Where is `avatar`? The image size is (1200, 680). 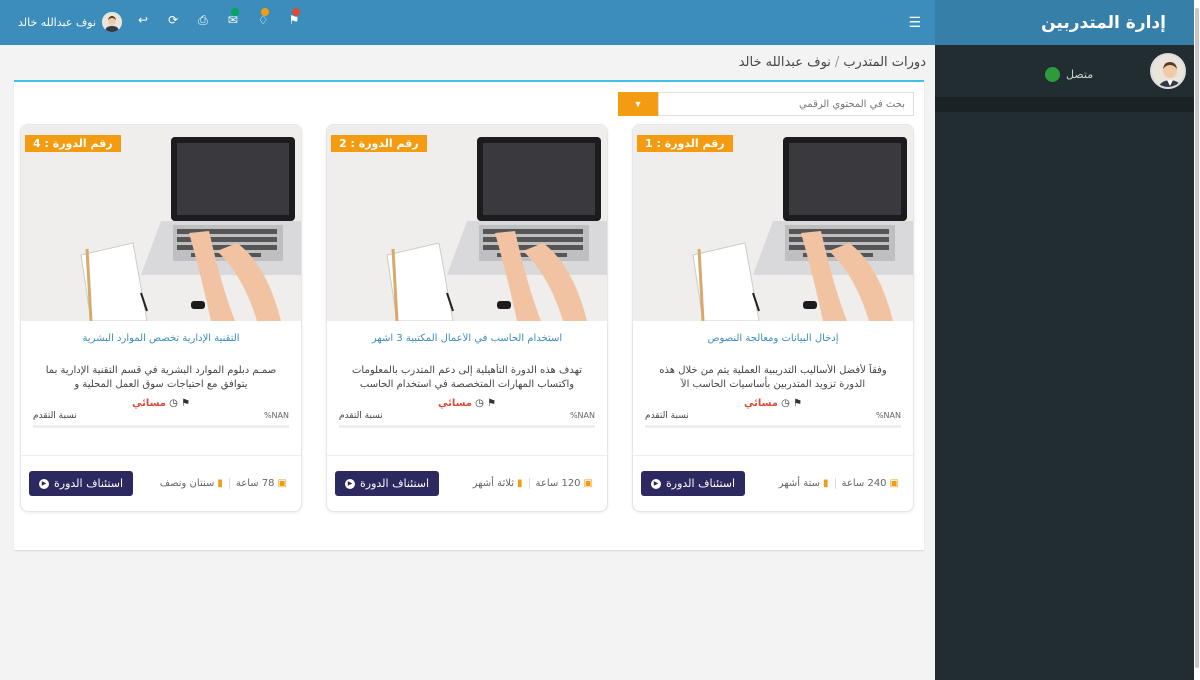 avatar is located at coordinates (1168, 71).